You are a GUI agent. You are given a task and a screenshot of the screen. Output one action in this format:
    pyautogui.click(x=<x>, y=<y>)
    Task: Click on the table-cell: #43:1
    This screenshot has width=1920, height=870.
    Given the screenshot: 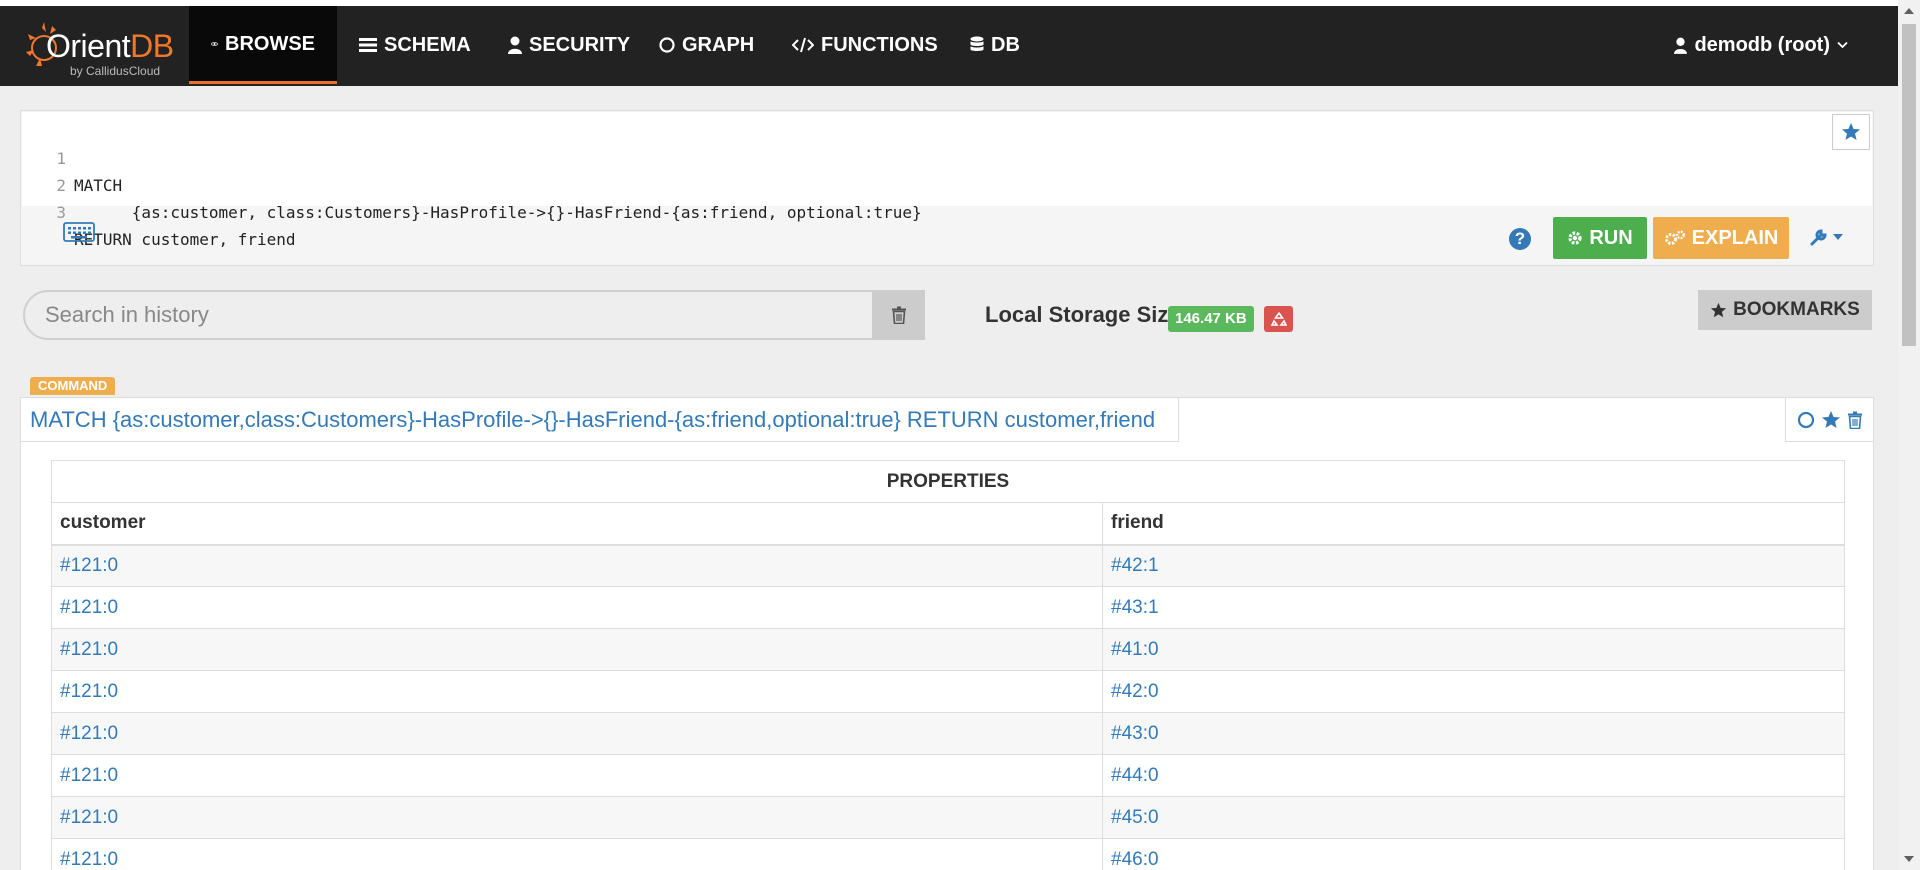 What is the action you would take?
    pyautogui.click(x=1473, y=607)
    